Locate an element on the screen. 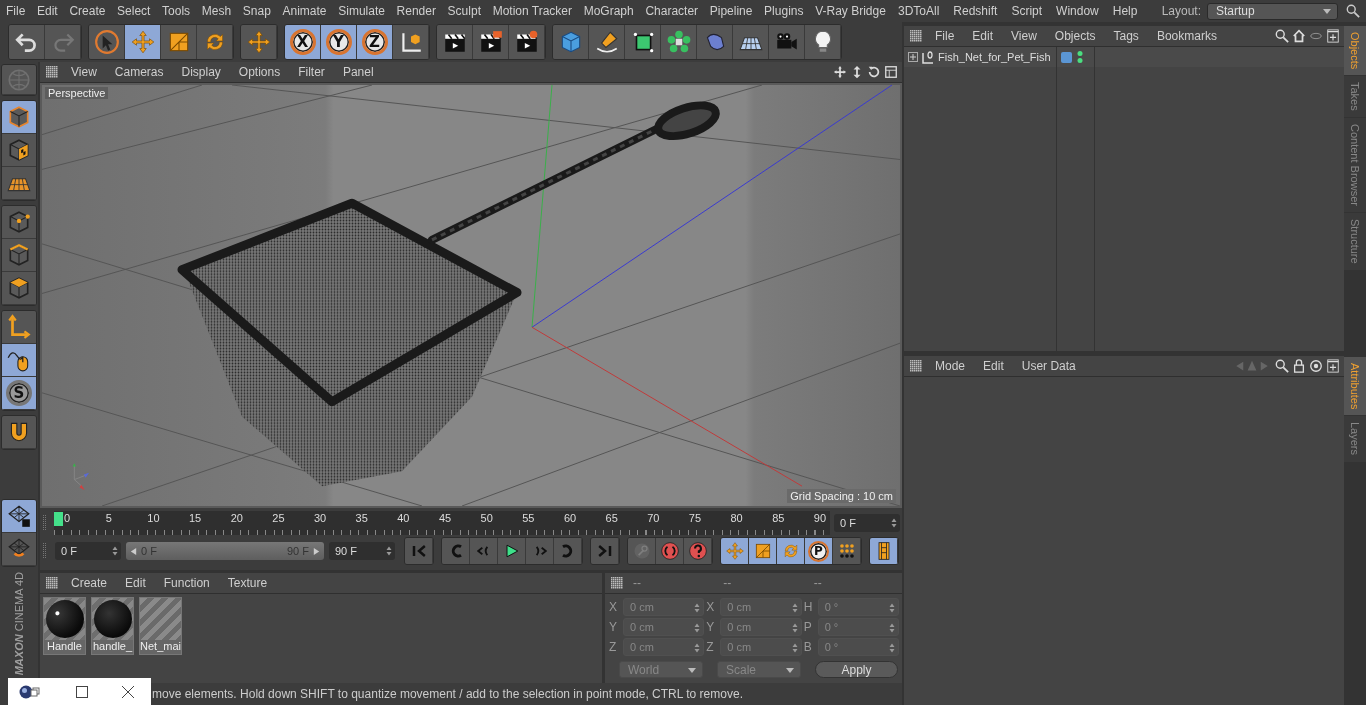  menu-item: Motion Tracker is located at coordinates (532, 11).